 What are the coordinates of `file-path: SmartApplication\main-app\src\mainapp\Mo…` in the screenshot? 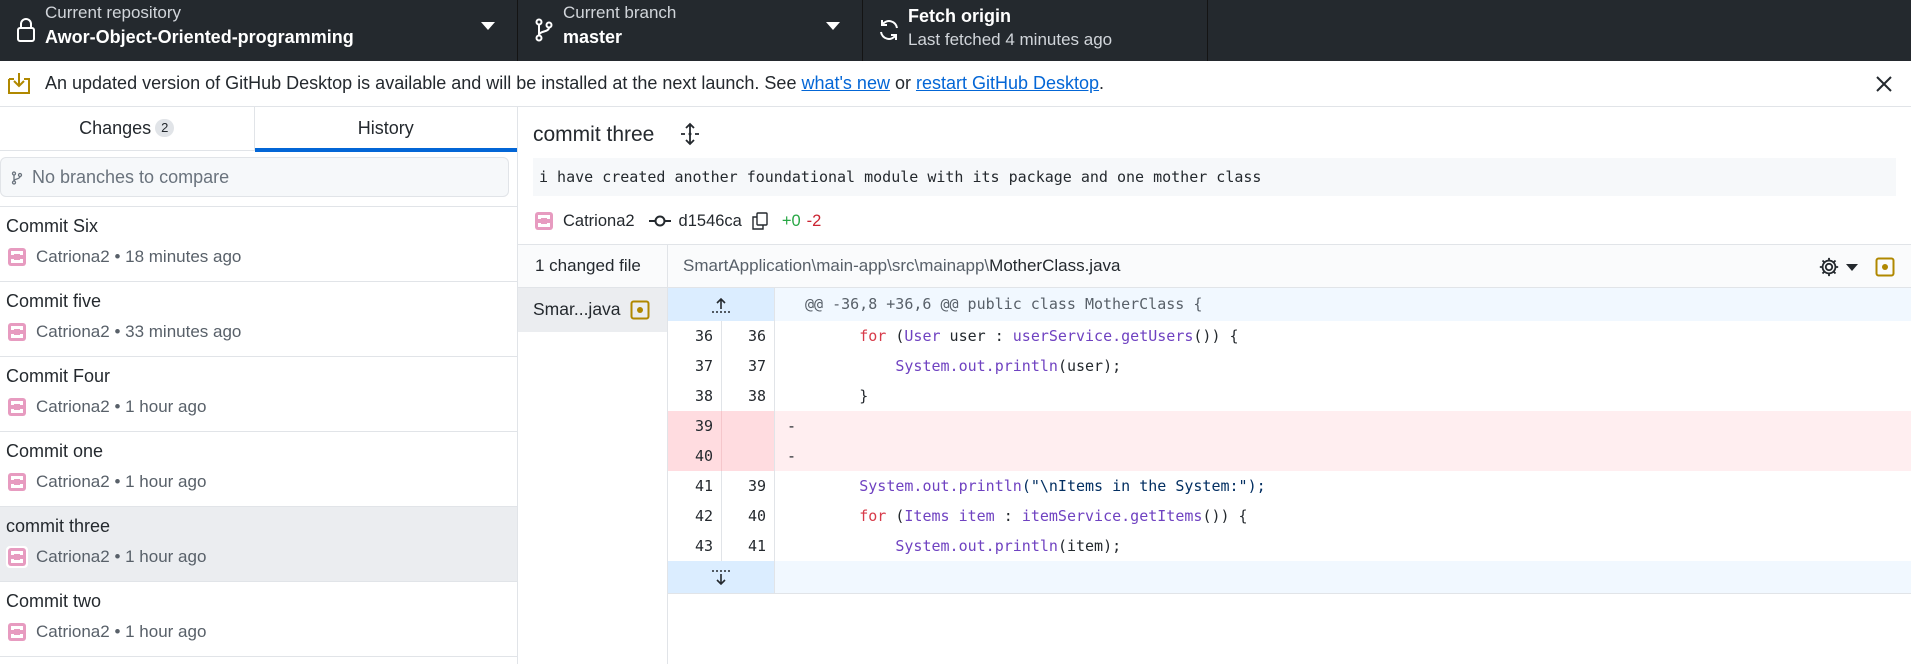 It's located at (901, 266).